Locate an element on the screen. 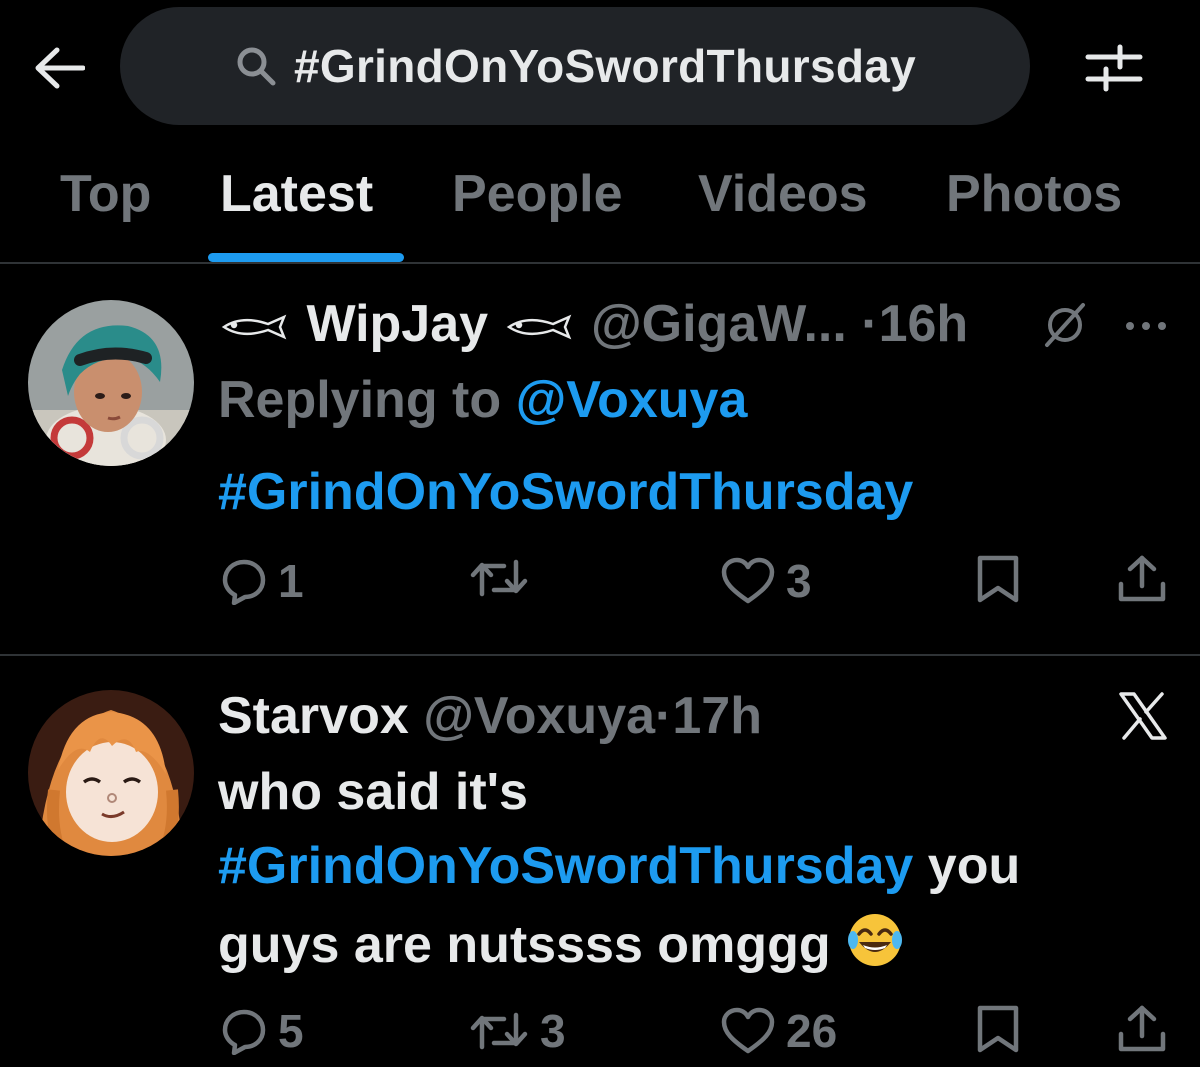 The image size is (1200, 1067). search-query: #GrindOnYoSwordThursday is located at coordinates (605, 66).